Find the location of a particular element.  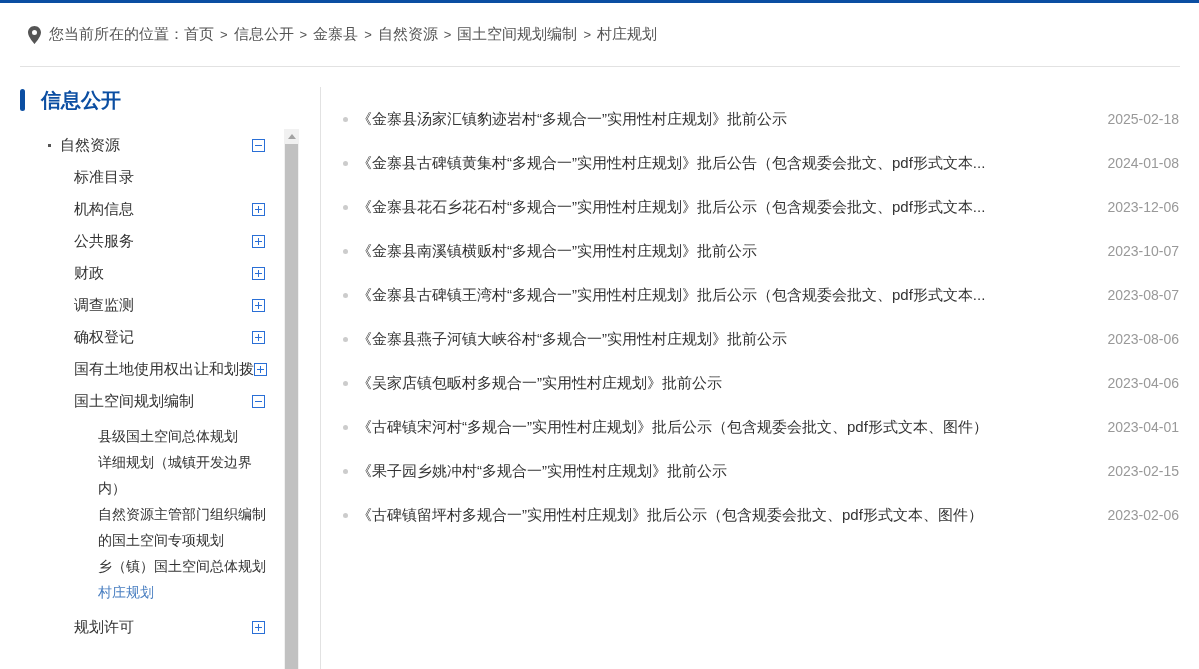

article-date: 2024-01-08 is located at coordinates (1143, 163).